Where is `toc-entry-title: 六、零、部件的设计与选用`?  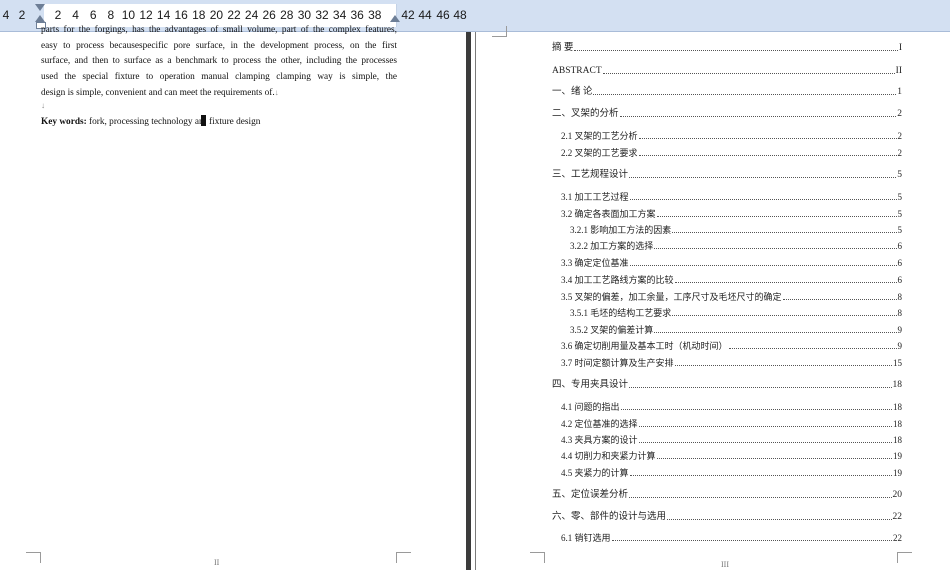
toc-entry-title: 六、零、部件的设计与选用 is located at coordinates (609, 517).